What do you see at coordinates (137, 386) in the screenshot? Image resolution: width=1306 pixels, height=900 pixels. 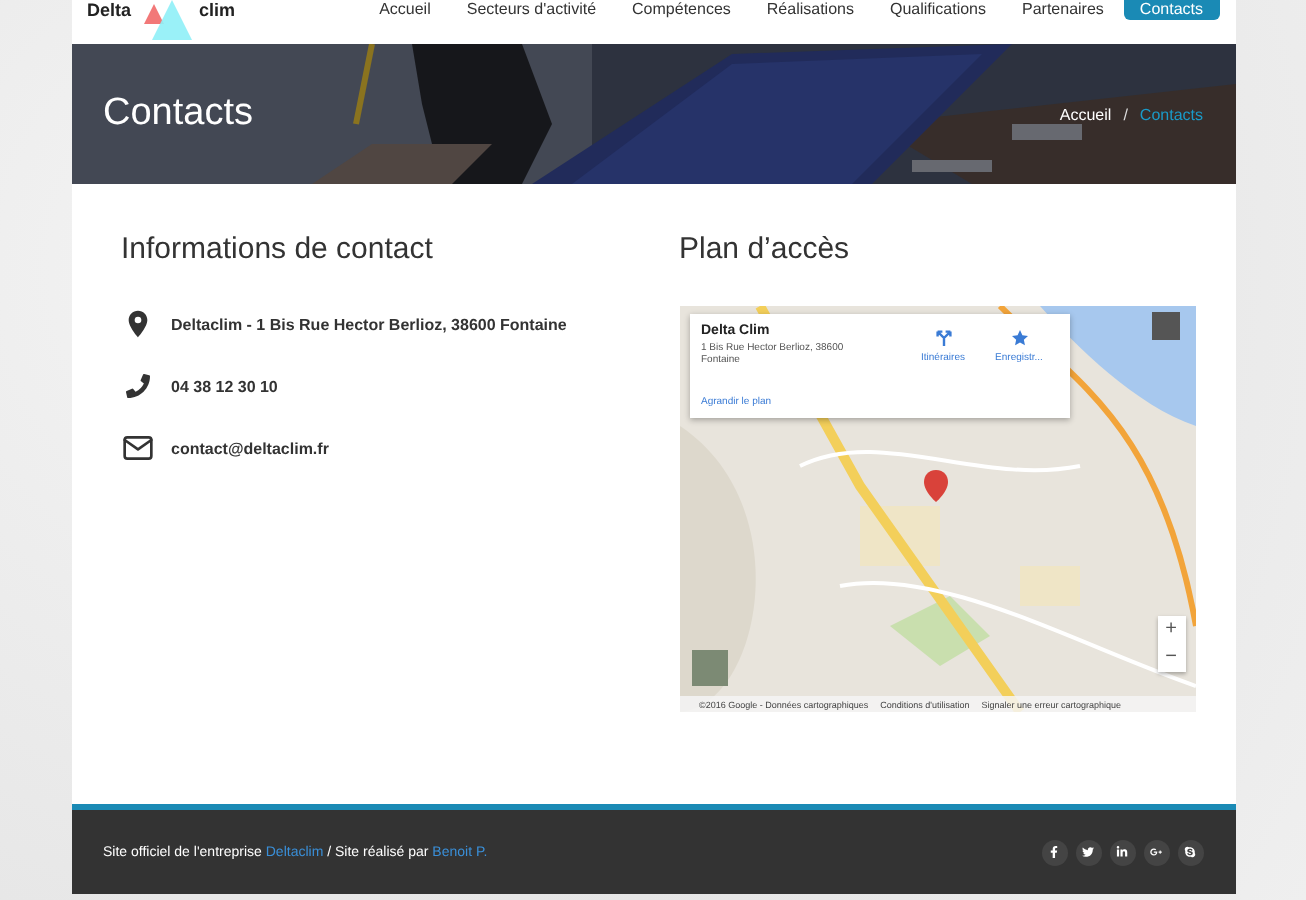 I see `phone-icon` at bounding box center [137, 386].